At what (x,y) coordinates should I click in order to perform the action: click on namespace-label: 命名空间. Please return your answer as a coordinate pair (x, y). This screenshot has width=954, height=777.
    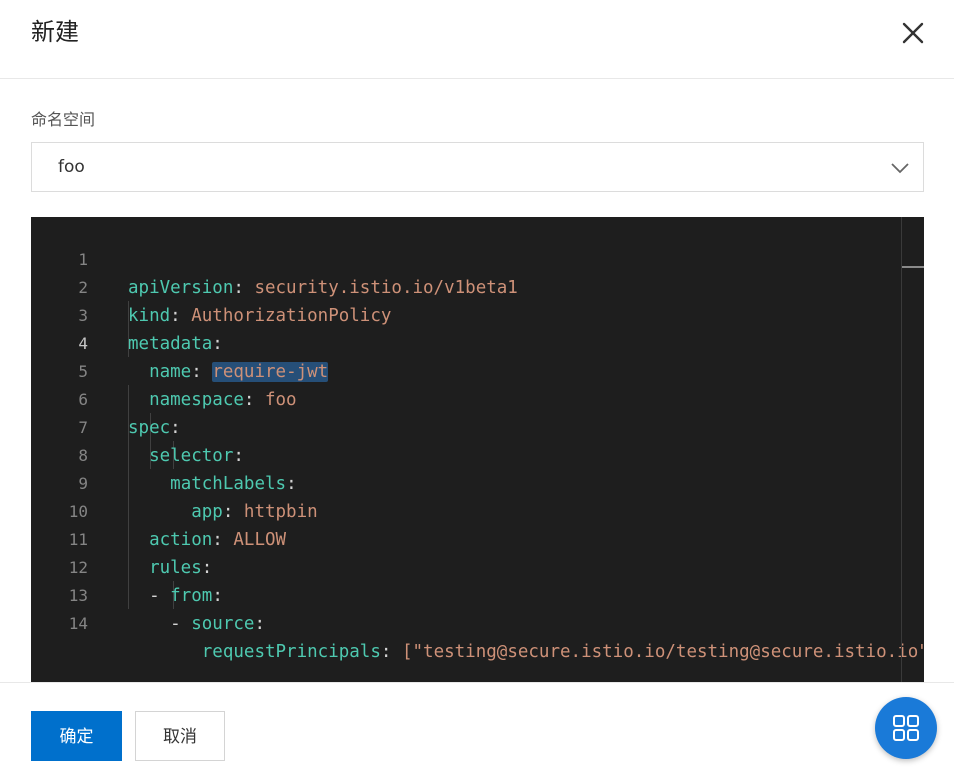
    Looking at the image, I should click on (63, 119).